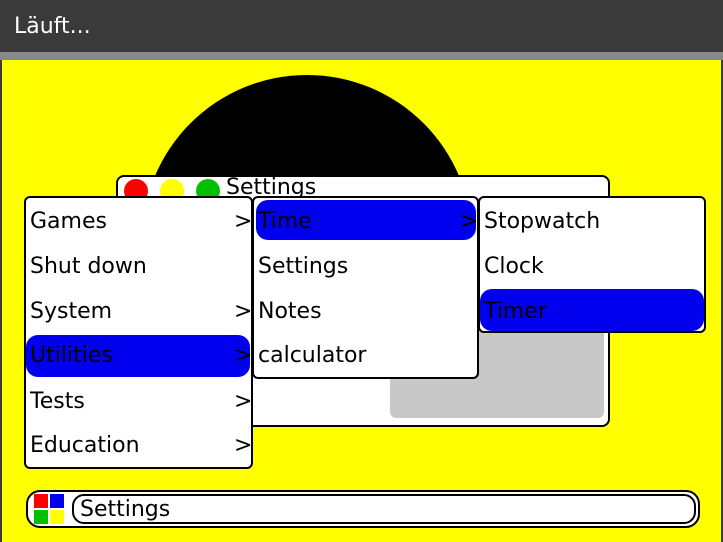  What do you see at coordinates (140, 312) in the screenshot?
I see `menu-item-system: System >` at bounding box center [140, 312].